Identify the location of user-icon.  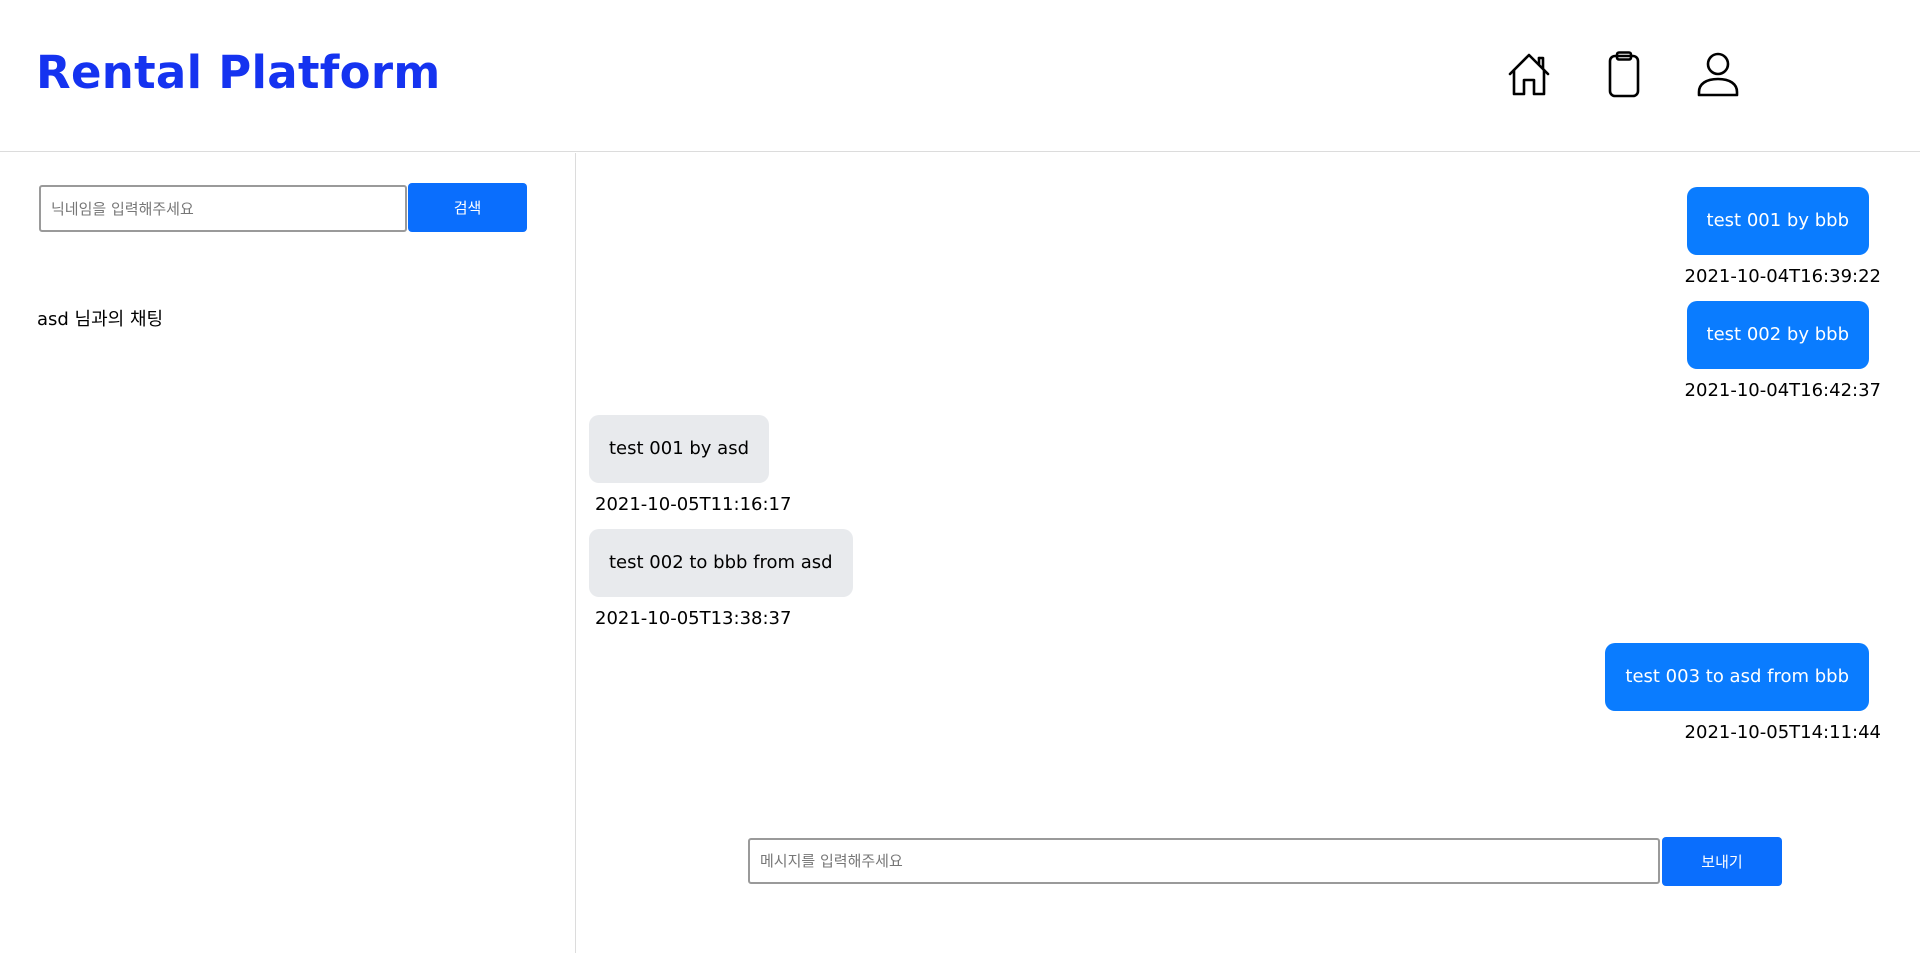
(1718, 74).